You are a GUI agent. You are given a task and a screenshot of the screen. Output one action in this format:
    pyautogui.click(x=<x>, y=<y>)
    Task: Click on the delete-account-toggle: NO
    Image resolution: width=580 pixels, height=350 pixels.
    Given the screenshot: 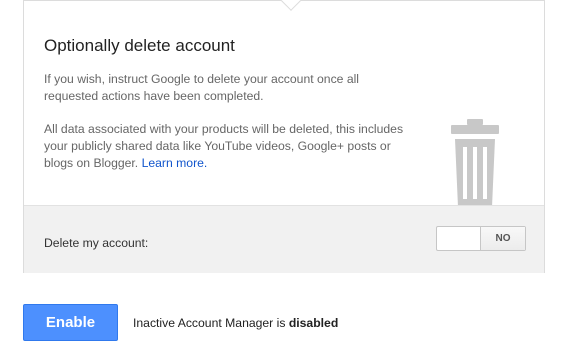 What is the action you would take?
    pyautogui.click(x=481, y=238)
    